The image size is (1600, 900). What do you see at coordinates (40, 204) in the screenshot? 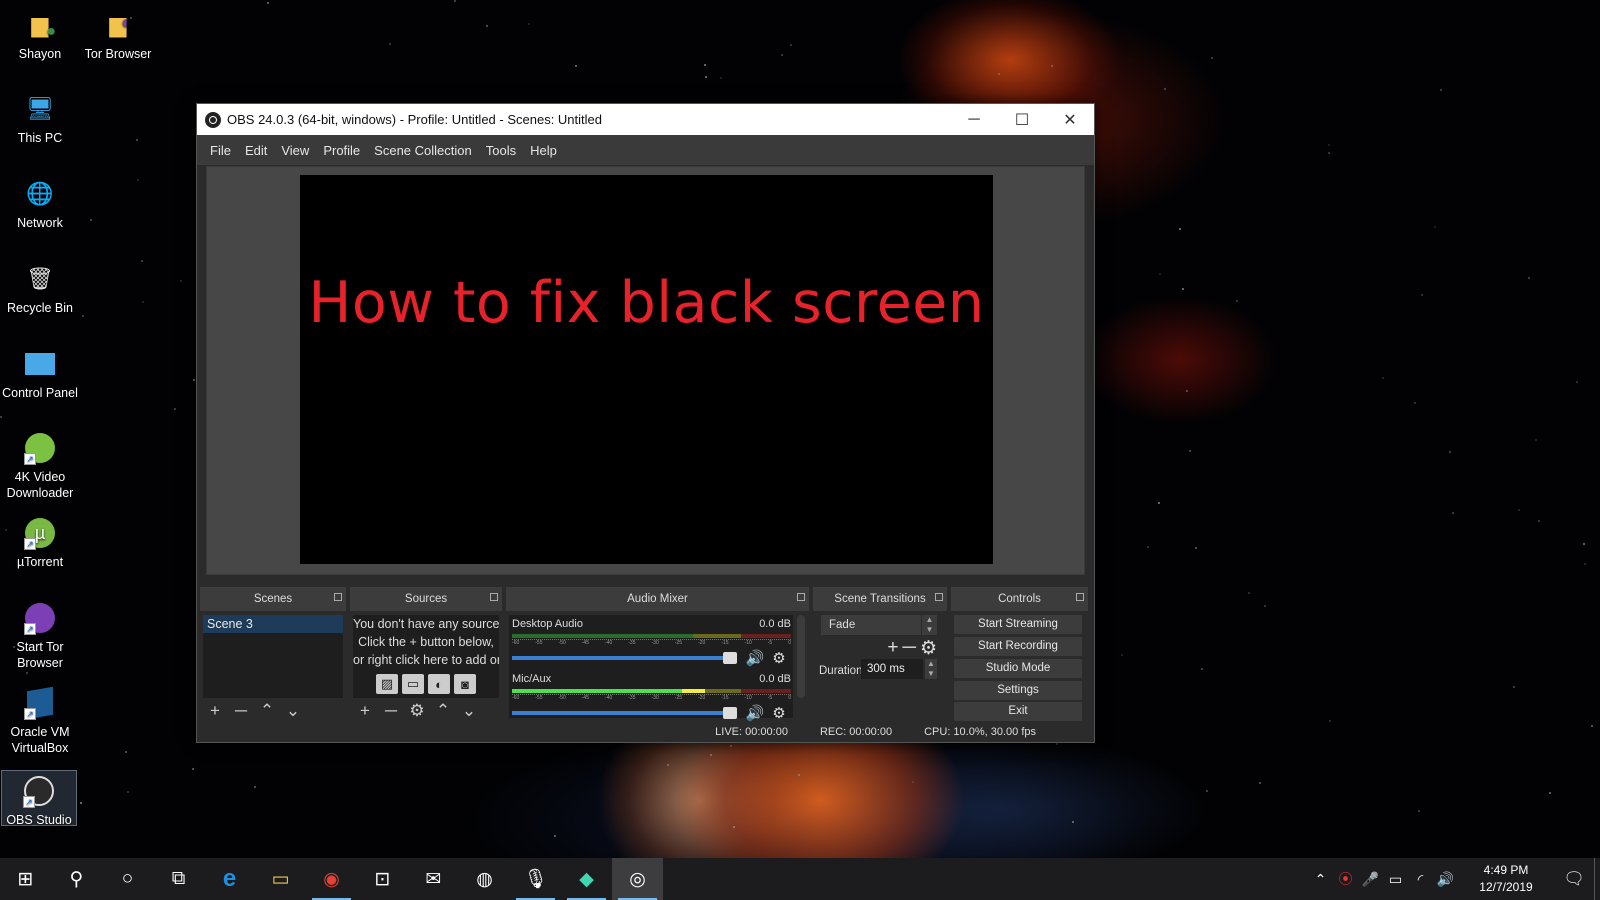
I see `desktop-icon-network: 🌐 Network` at bounding box center [40, 204].